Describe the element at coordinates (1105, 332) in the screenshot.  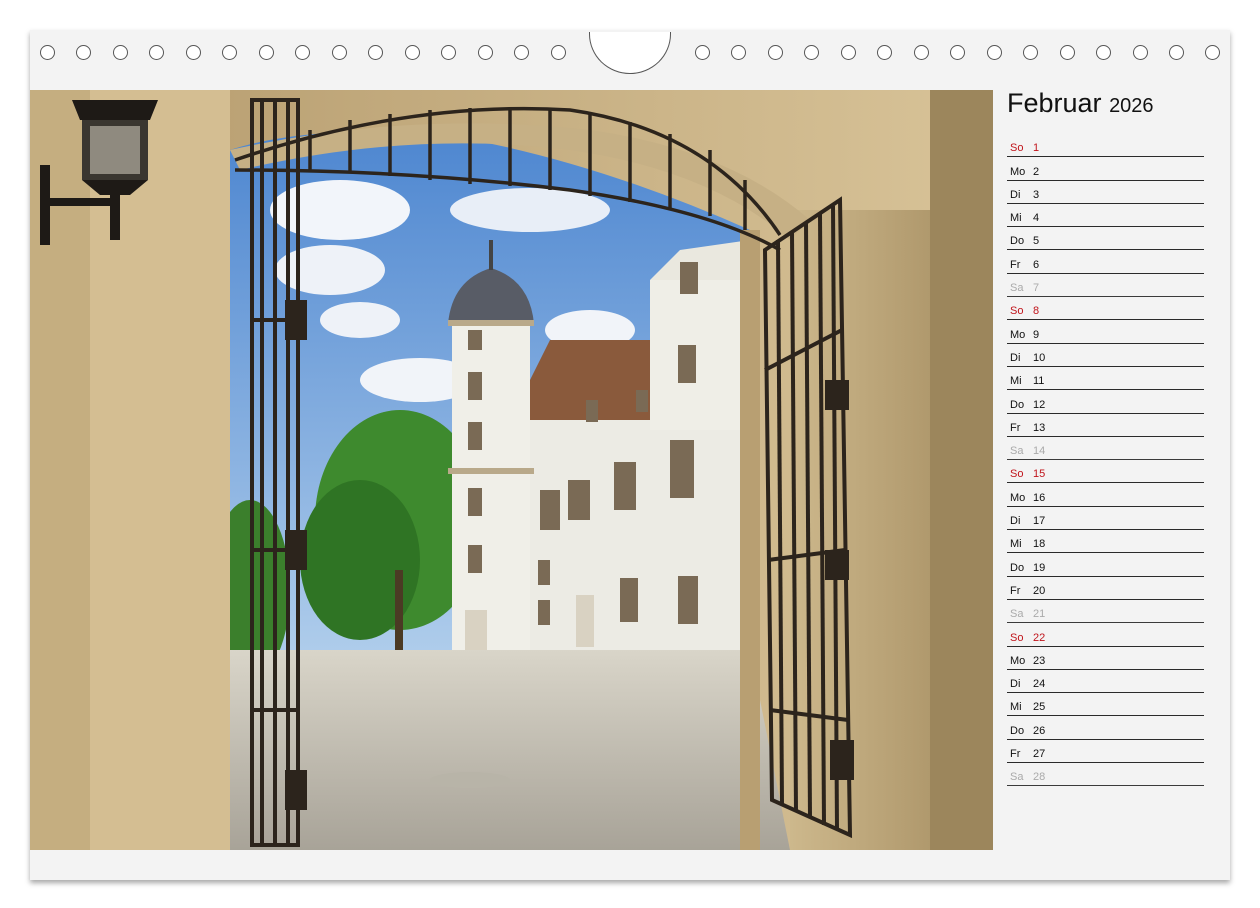
I see `day-row: Mo 9` at that location.